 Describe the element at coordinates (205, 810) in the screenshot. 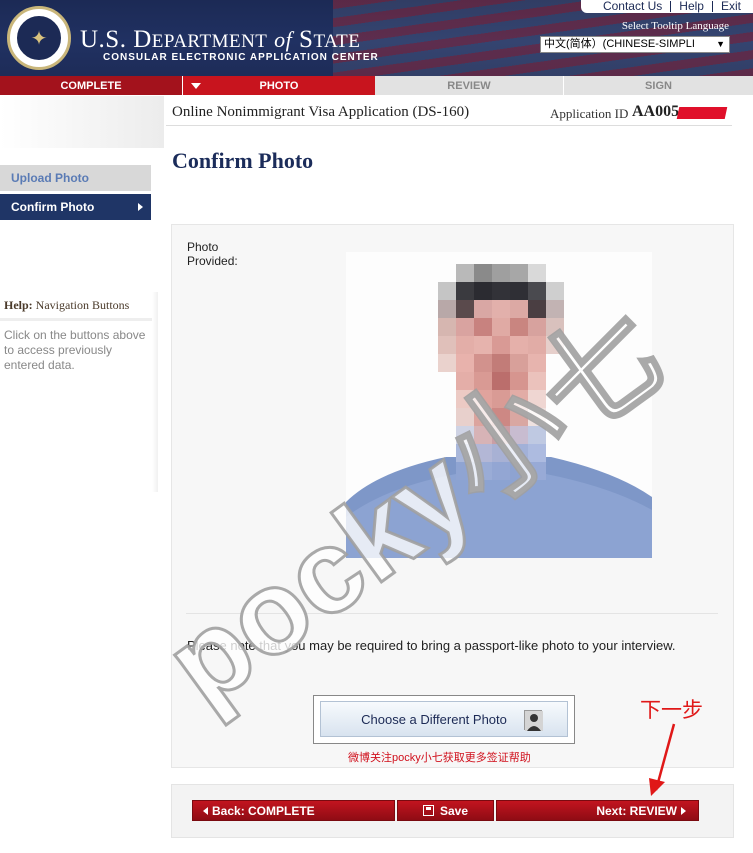

I see `chevron-left-icon` at that location.